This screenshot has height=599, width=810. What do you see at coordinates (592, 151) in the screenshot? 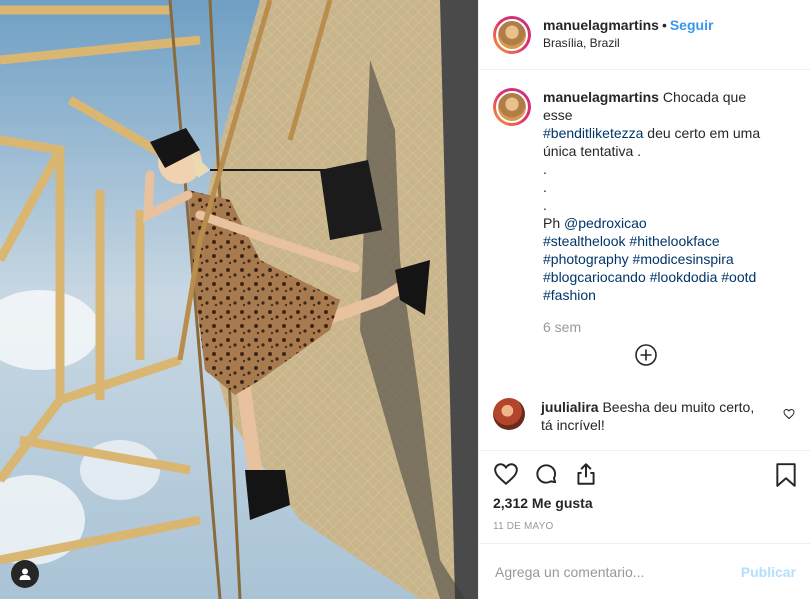
I see `caption-text-segment: única tentativa .` at bounding box center [592, 151].